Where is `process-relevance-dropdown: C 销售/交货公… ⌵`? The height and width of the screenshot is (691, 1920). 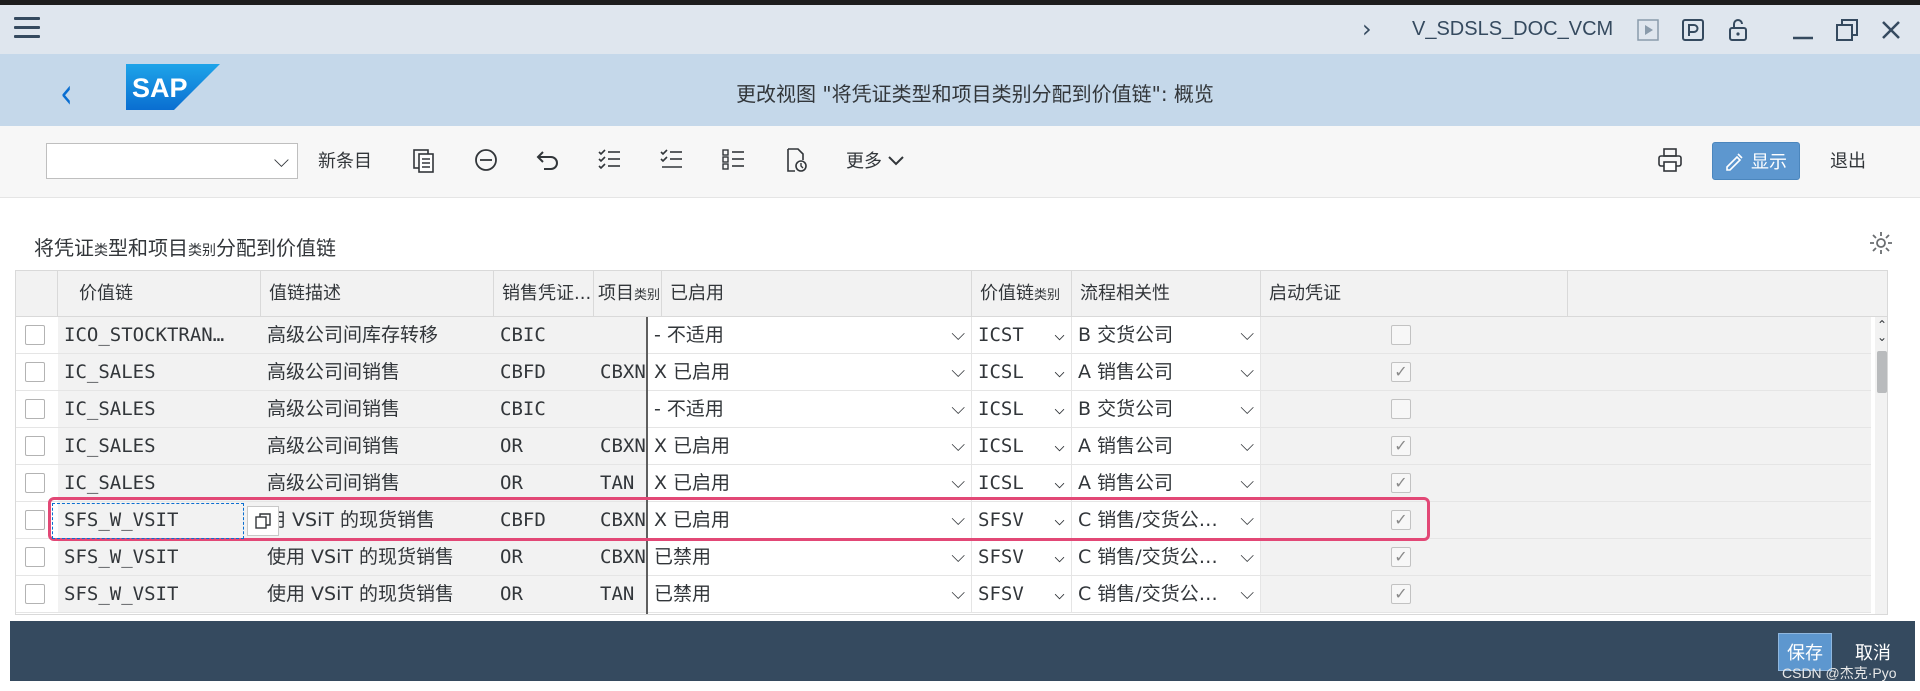 process-relevance-dropdown: C 销售/交货公… ⌵ is located at coordinates (1166, 520).